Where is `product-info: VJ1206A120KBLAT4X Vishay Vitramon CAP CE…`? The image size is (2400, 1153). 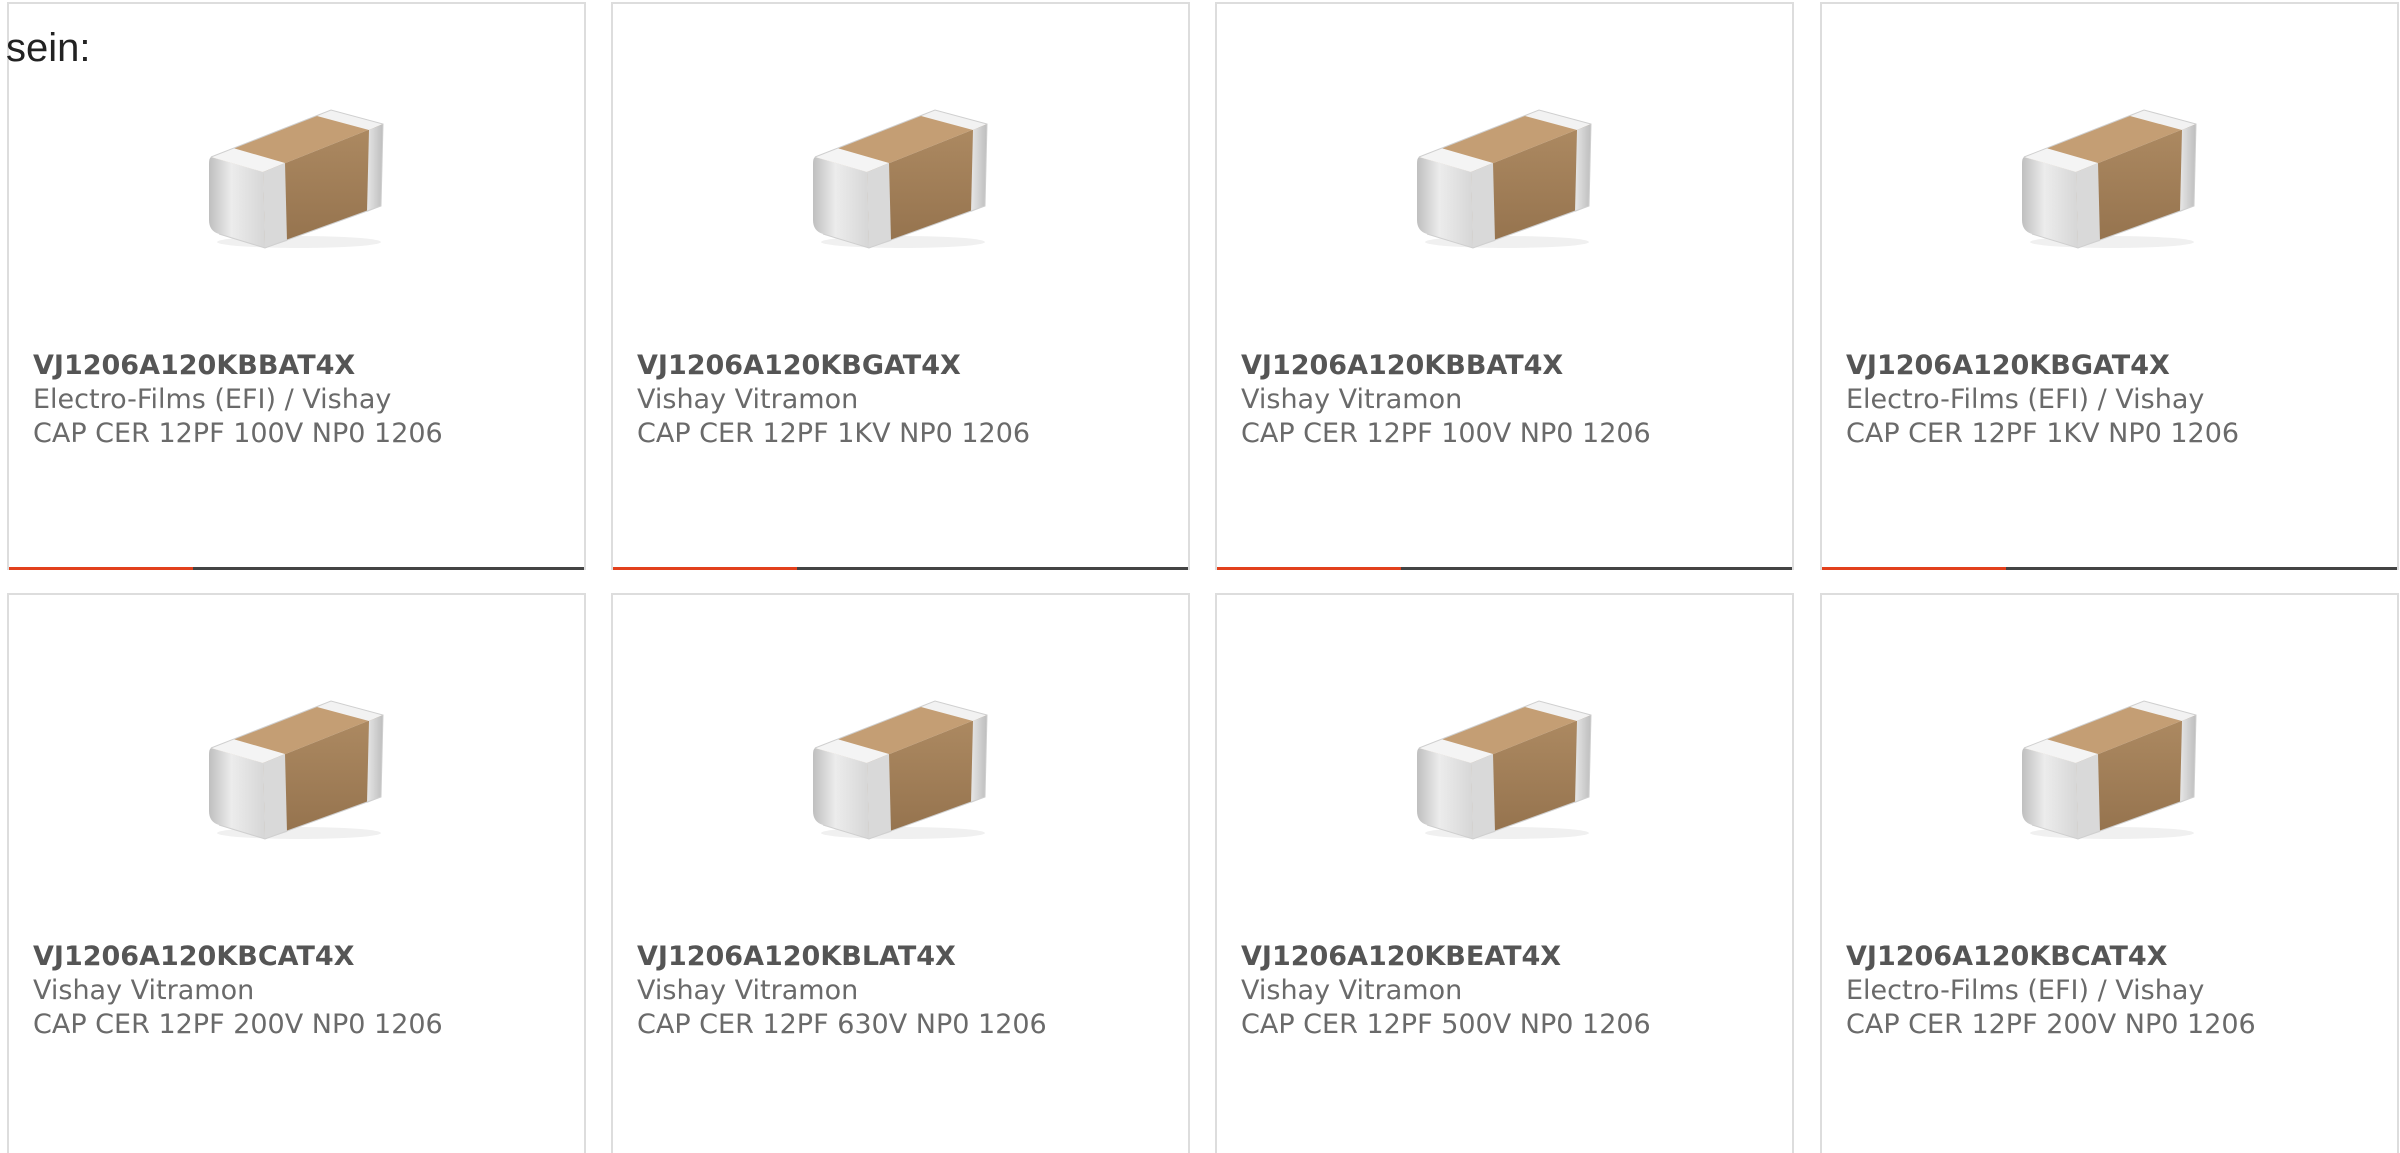 product-info: VJ1206A120KBLAT4X Vishay Vitramon CAP CE… is located at coordinates (907, 991).